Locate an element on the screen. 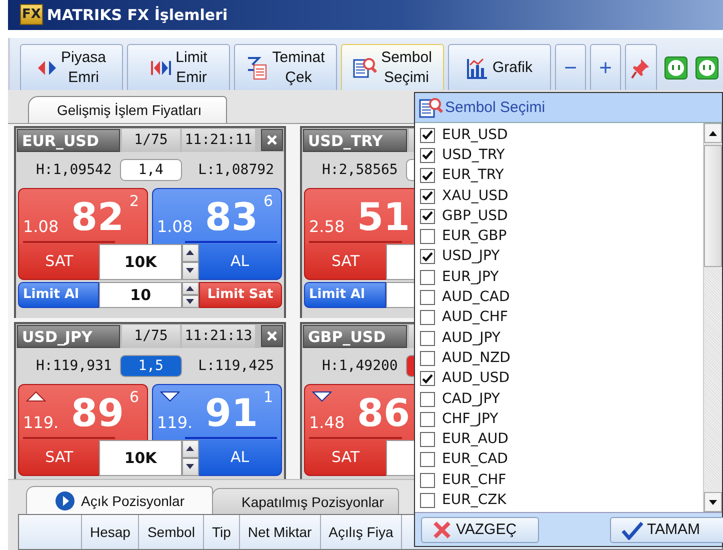 The height and width of the screenshot is (550, 723). symbol-option: USD_JPY is located at coordinates (471, 257).